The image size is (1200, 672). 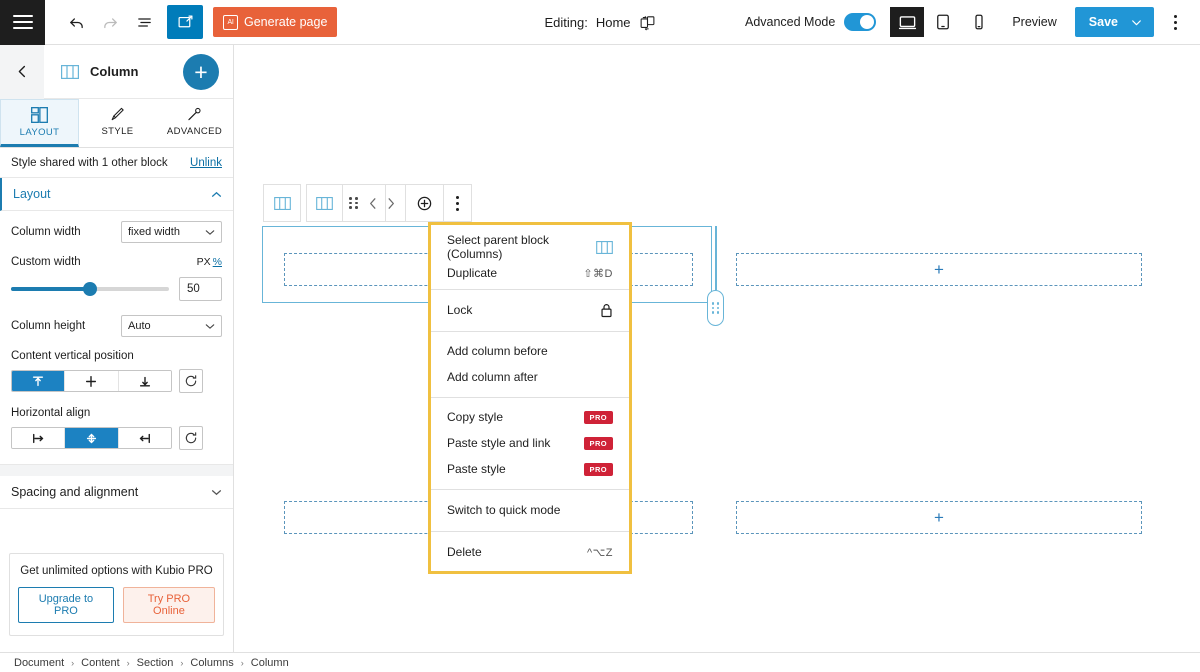 What do you see at coordinates (171, 232) in the screenshot?
I see `column-width-select: fixed width` at bounding box center [171, 232].